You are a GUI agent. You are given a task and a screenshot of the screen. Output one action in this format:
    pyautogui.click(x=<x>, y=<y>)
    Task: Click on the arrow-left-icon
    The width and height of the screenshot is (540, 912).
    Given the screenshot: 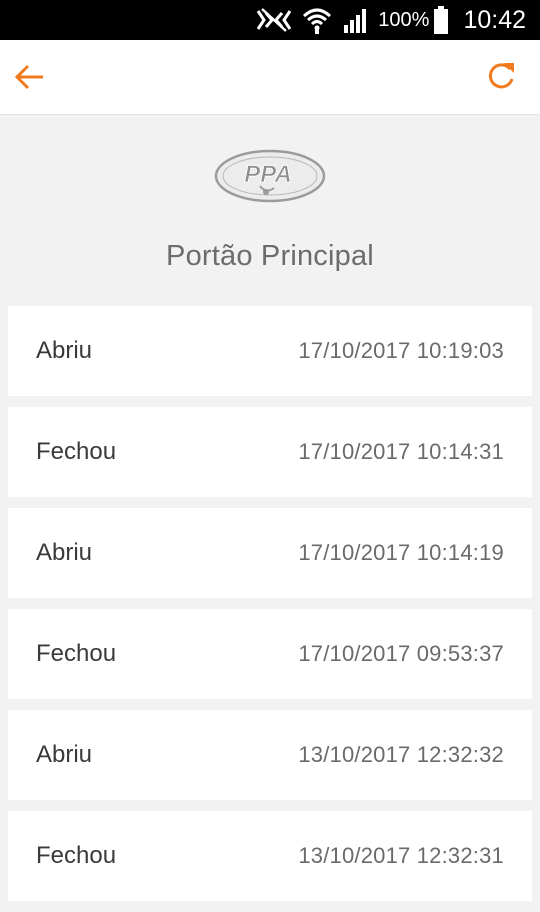 What is the action you would take?
    pyautogui.click(x=28, y=77)
    